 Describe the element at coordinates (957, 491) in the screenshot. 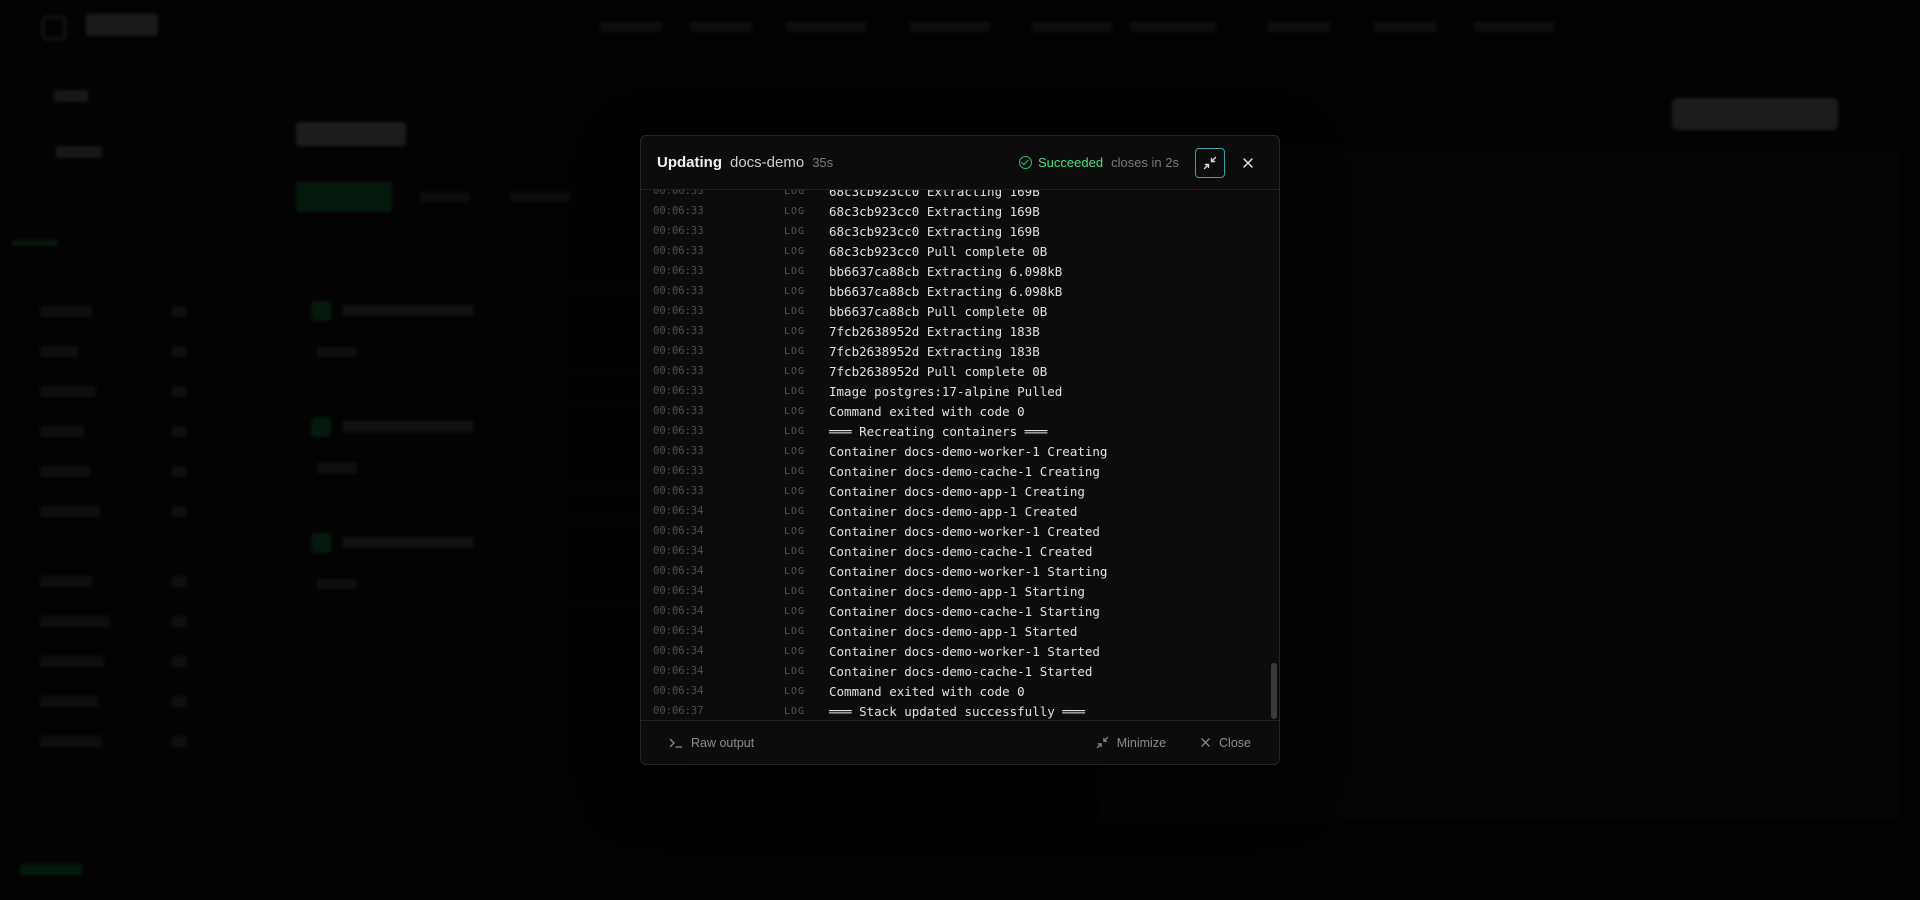

I see `log-message: Container docs-demo-app-1 Creating` at that location.